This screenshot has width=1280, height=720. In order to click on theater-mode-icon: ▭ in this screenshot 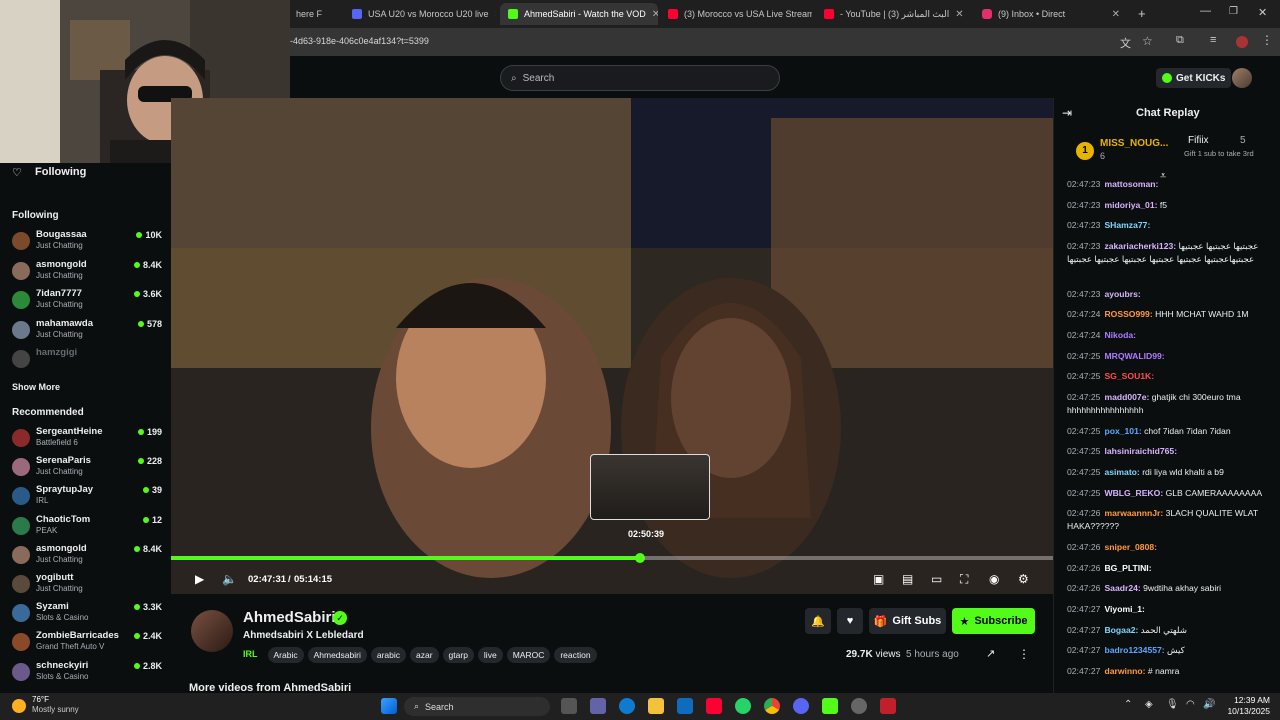, I will do `click(936, 579)`.